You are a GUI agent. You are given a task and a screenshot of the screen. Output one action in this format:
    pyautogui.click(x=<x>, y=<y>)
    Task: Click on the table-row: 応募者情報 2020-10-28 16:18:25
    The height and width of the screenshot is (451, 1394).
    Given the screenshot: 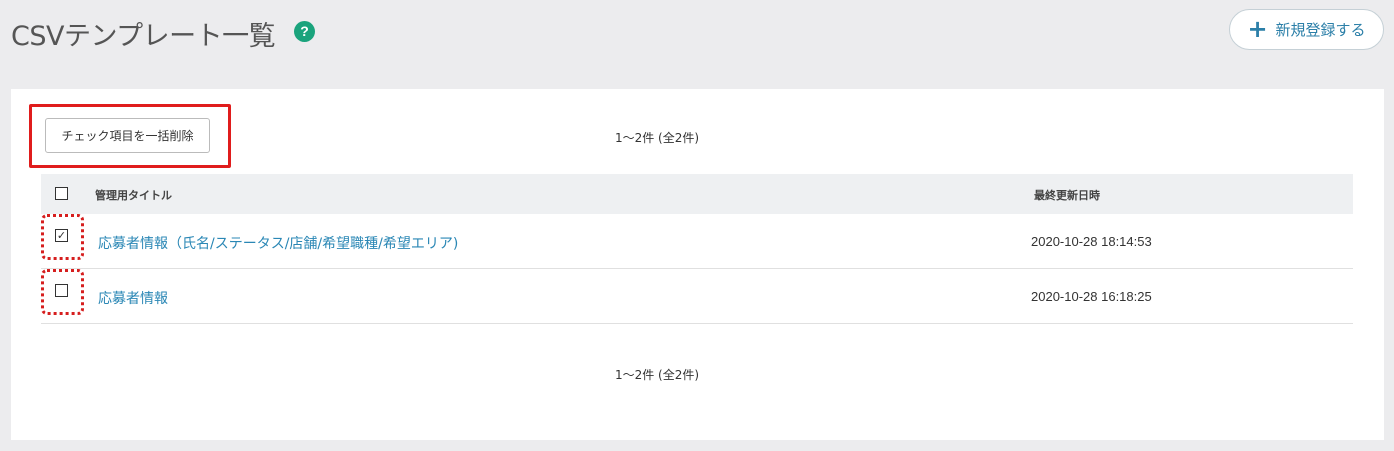 What is the action you would take?
    pyautogui.click(x=697, y=296)
    